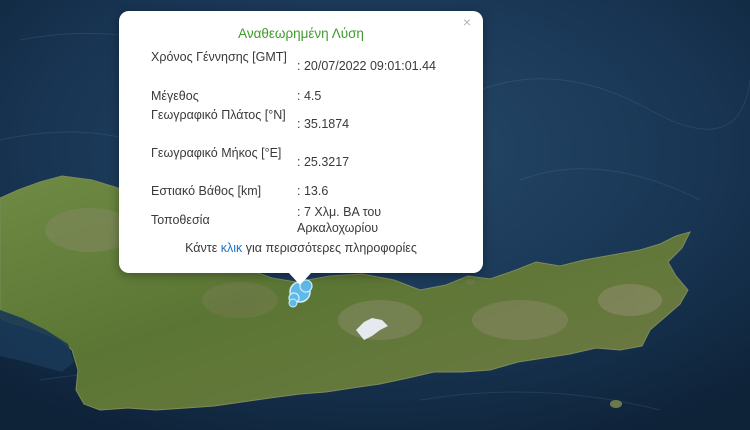  What do you see at coordinates (331, 248) in the screenshot?
I see `footer-suffix: για περισσότερες πληροφορίες` at bounding box center [331, 248].